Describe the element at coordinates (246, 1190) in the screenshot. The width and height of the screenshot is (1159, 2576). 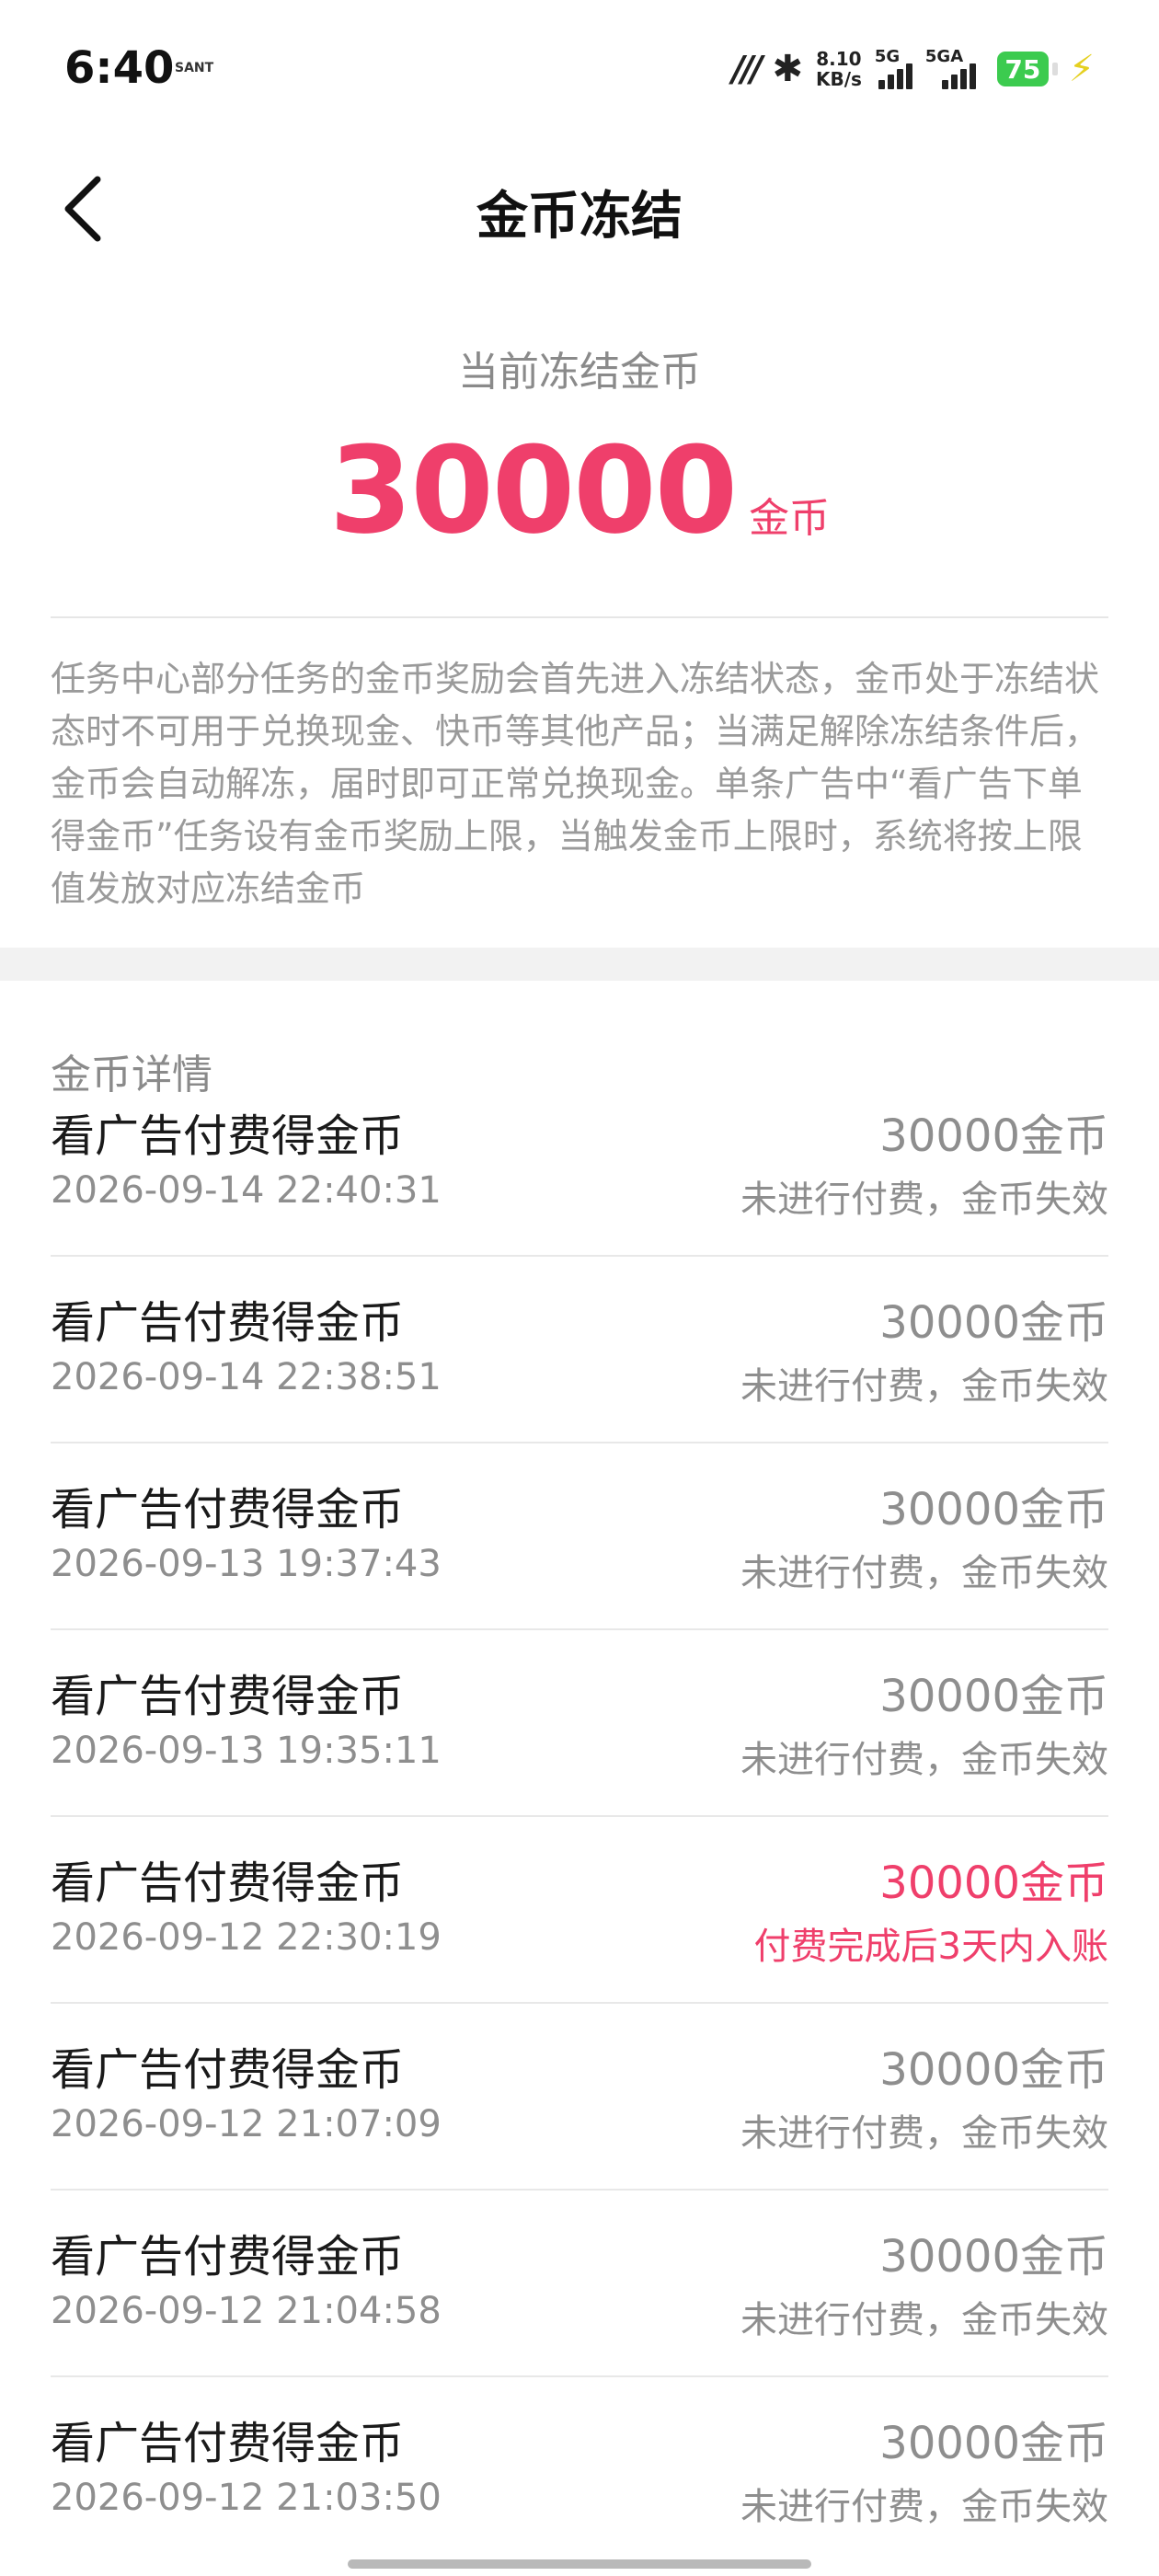
I see `record-time: 2026-09-14 22:40:31` at that location.